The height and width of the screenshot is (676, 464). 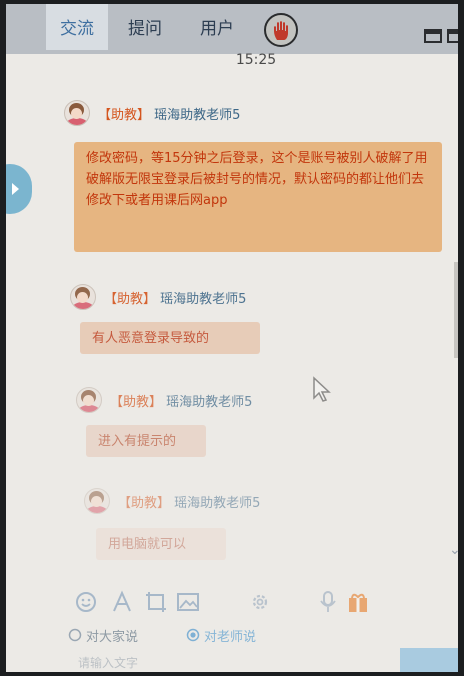 What do you see at coordinates (328, 602) in the screenshot?
I see `microphone-icon` at bounding box center [328, 602].